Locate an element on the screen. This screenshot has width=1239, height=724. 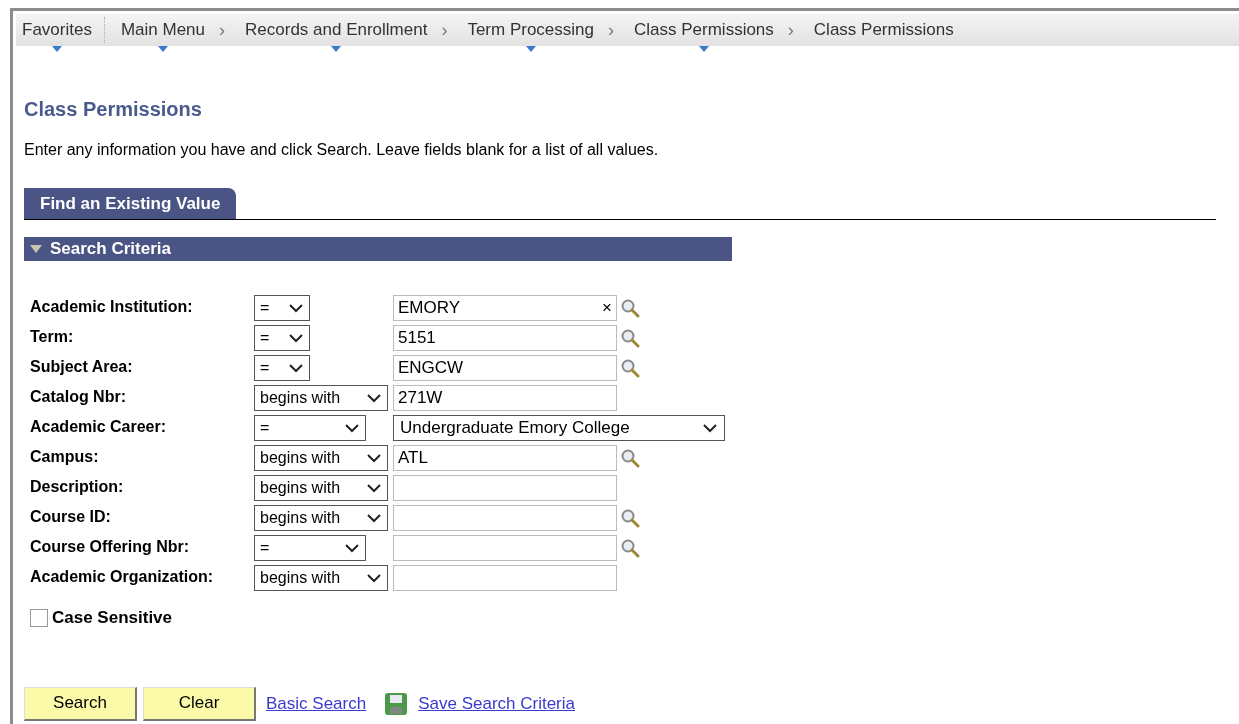
field-label: Term: is located at coordinates (52, 337).